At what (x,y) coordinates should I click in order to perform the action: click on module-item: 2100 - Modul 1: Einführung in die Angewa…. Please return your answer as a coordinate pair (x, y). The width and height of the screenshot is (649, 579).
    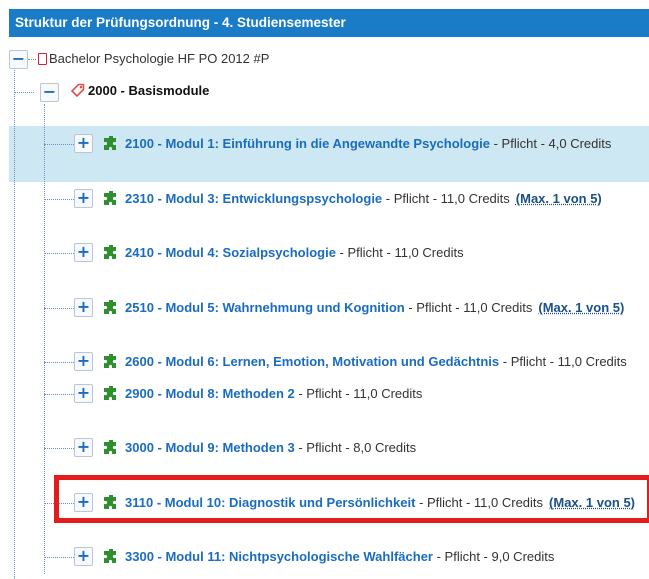
    Looking at the image, I should click on (357, 143).